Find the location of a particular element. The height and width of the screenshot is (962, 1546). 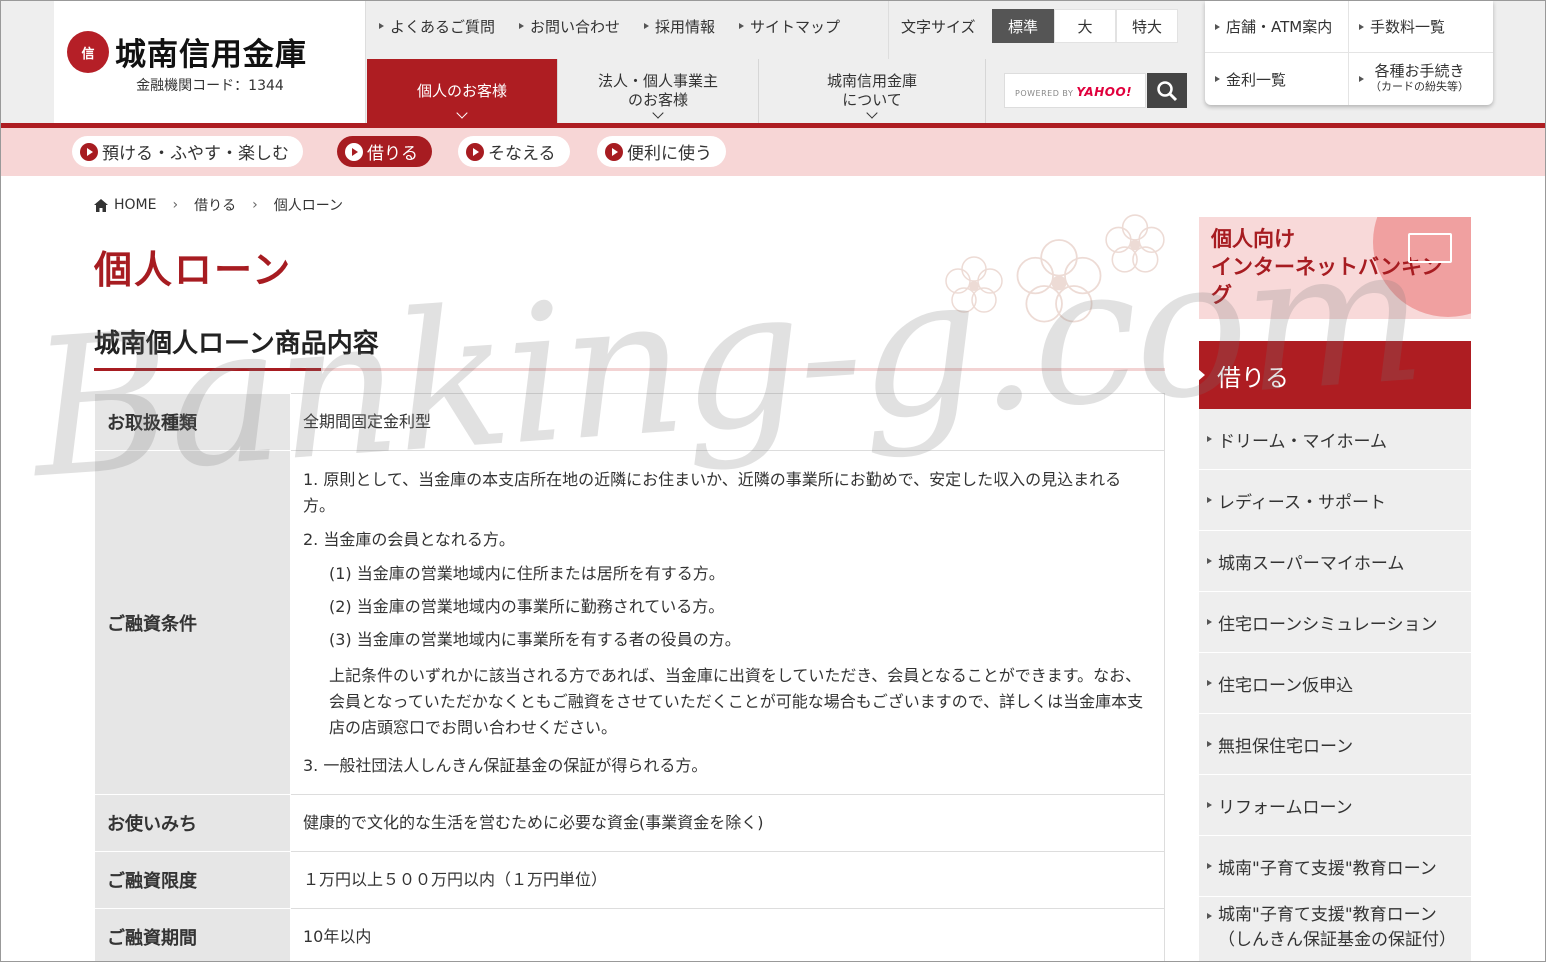

font-size-large-button: 大 is located at coordinates (1085, 26).